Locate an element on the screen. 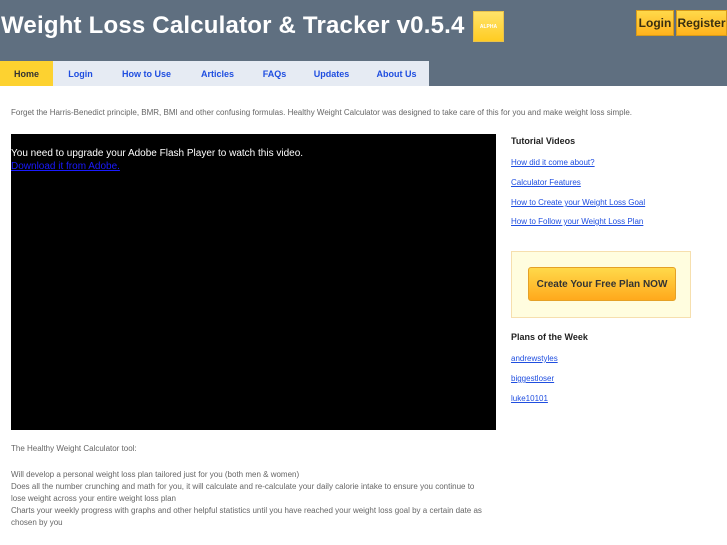 Image resolution: width=727 pixels, height=545 pixels. nav-login: Login is located at coordinates (80, 73).